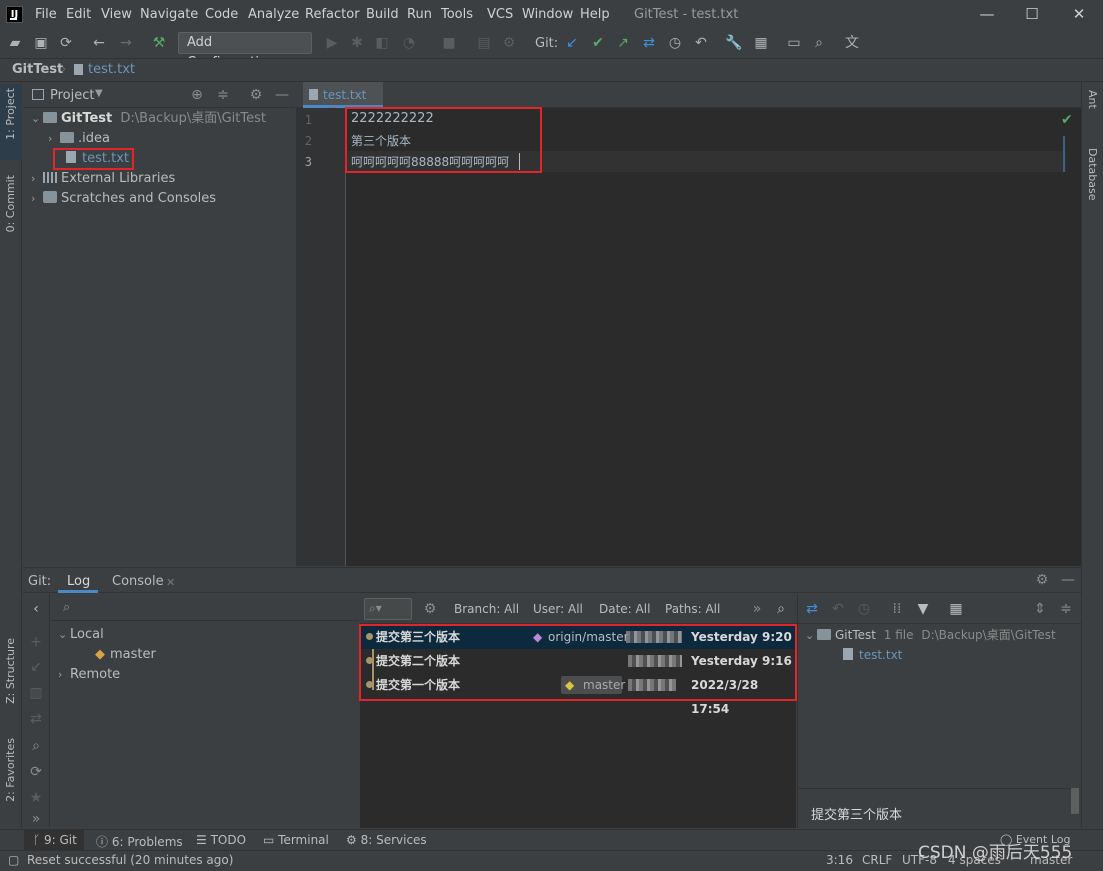 This screenshot has height=871, width=1103. Describe the element at coordinates (877, 860) in the screenshot. I see `status-line-separator: CRLF` at that location.